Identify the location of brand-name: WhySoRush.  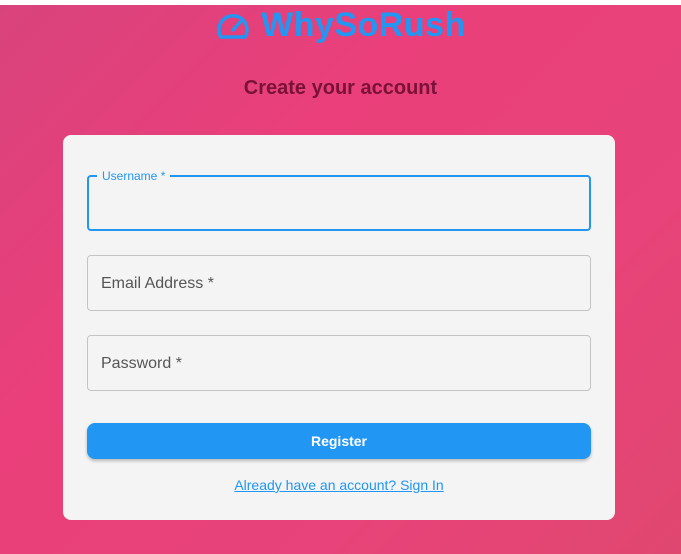
(363, 25).